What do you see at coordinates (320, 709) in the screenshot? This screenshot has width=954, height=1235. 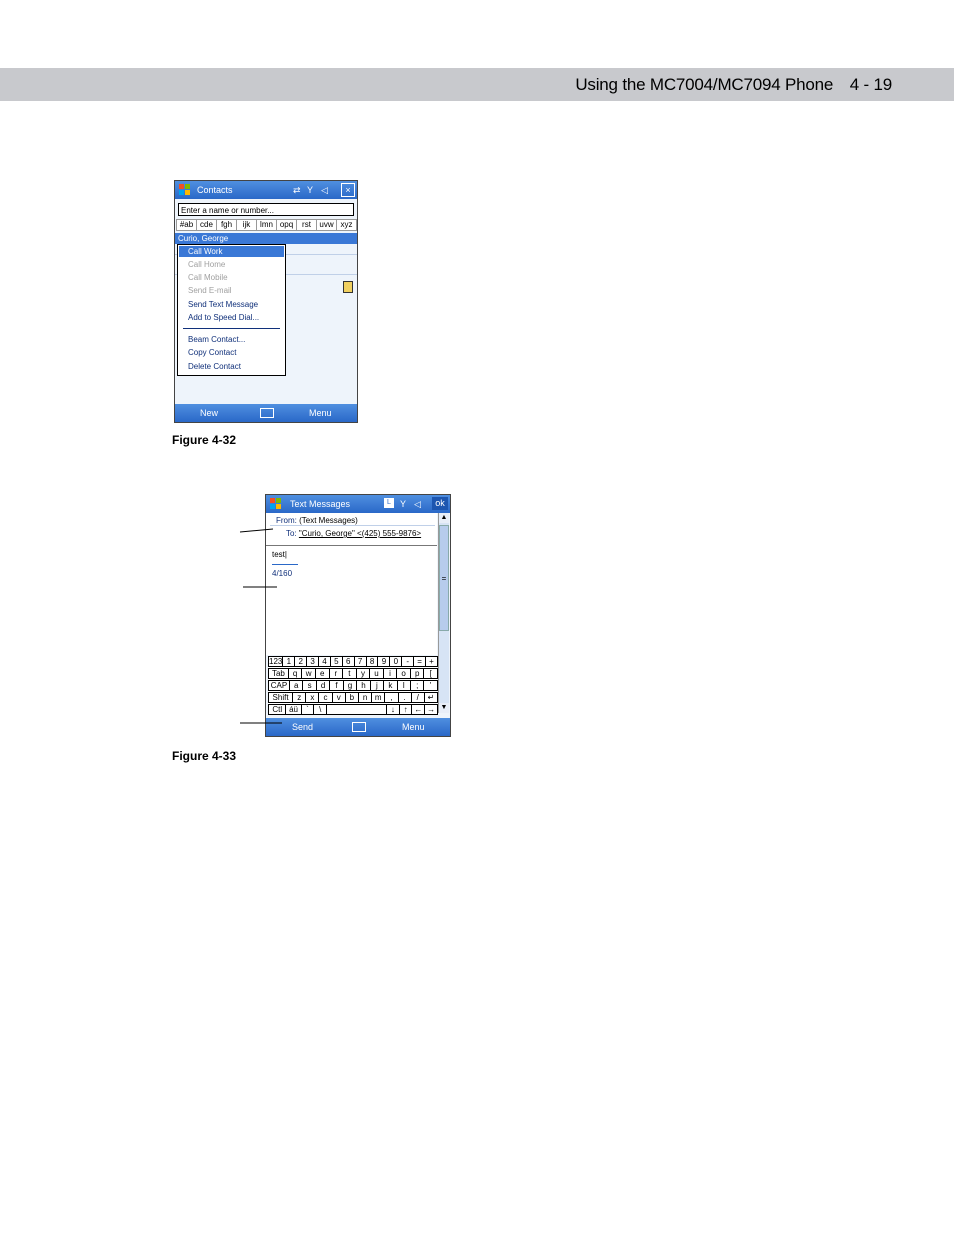 I see `key: \` at bounding box center [320, 709].